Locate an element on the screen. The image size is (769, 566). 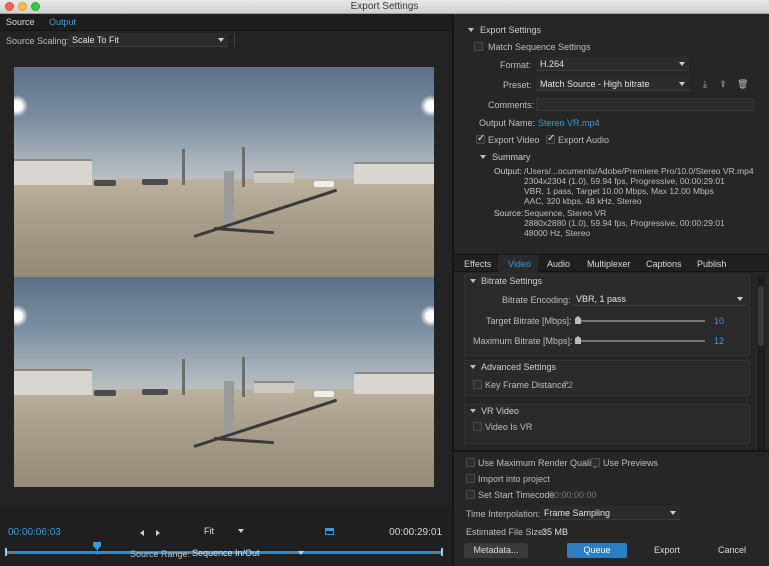
output-name-label: Output Name: is located at coordinates (507, 123).